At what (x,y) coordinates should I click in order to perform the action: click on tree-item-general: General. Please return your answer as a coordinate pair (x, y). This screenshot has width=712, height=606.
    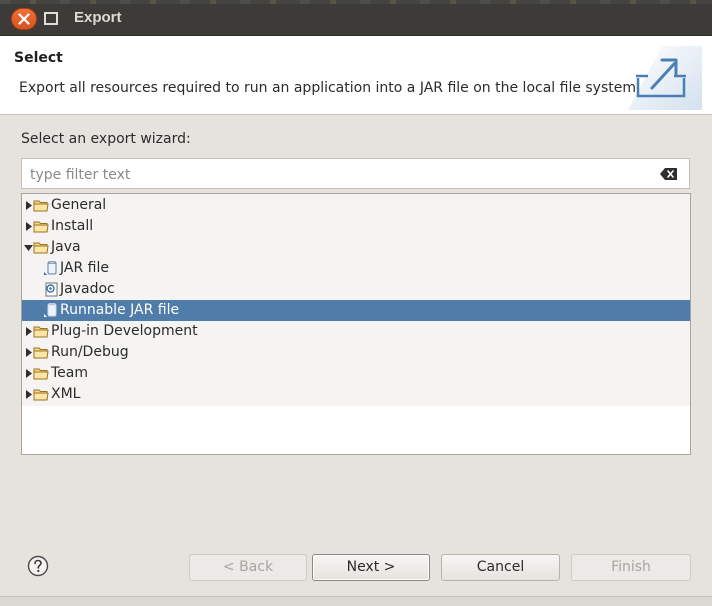
    Looking at the image, I should click on (356, 205).